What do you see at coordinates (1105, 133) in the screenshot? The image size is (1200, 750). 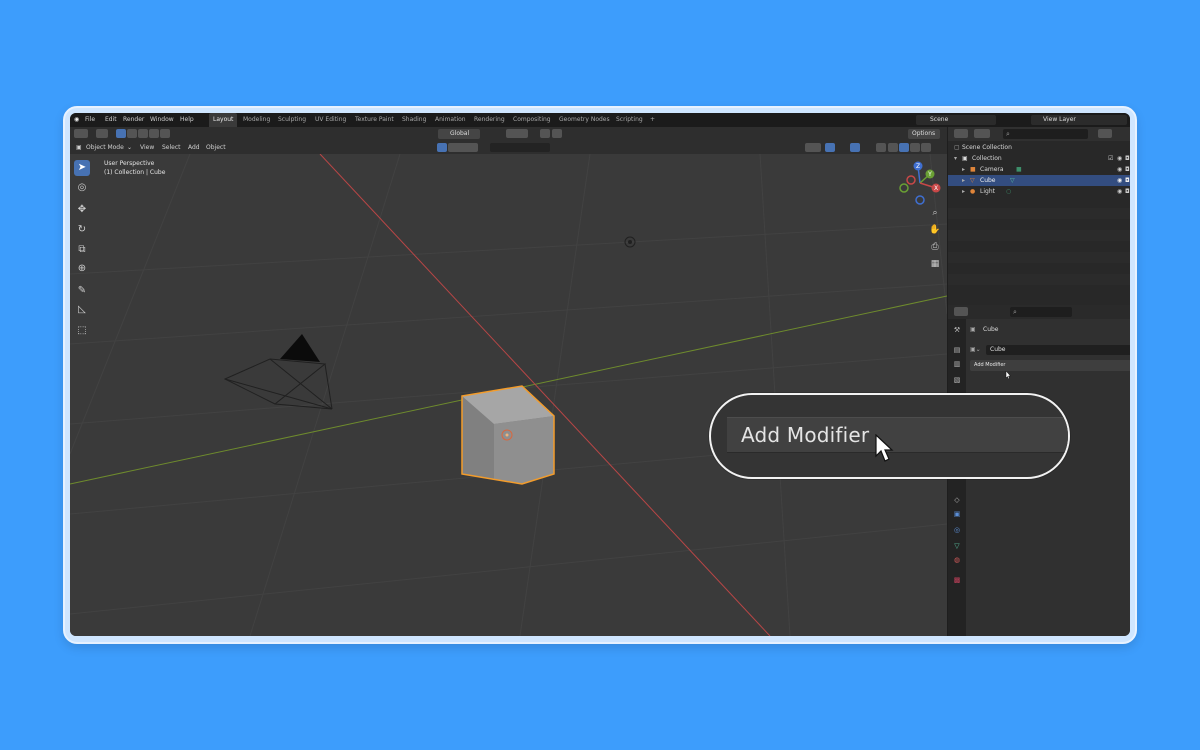 I see `filter-icon` at bounding box center [1105, 133].